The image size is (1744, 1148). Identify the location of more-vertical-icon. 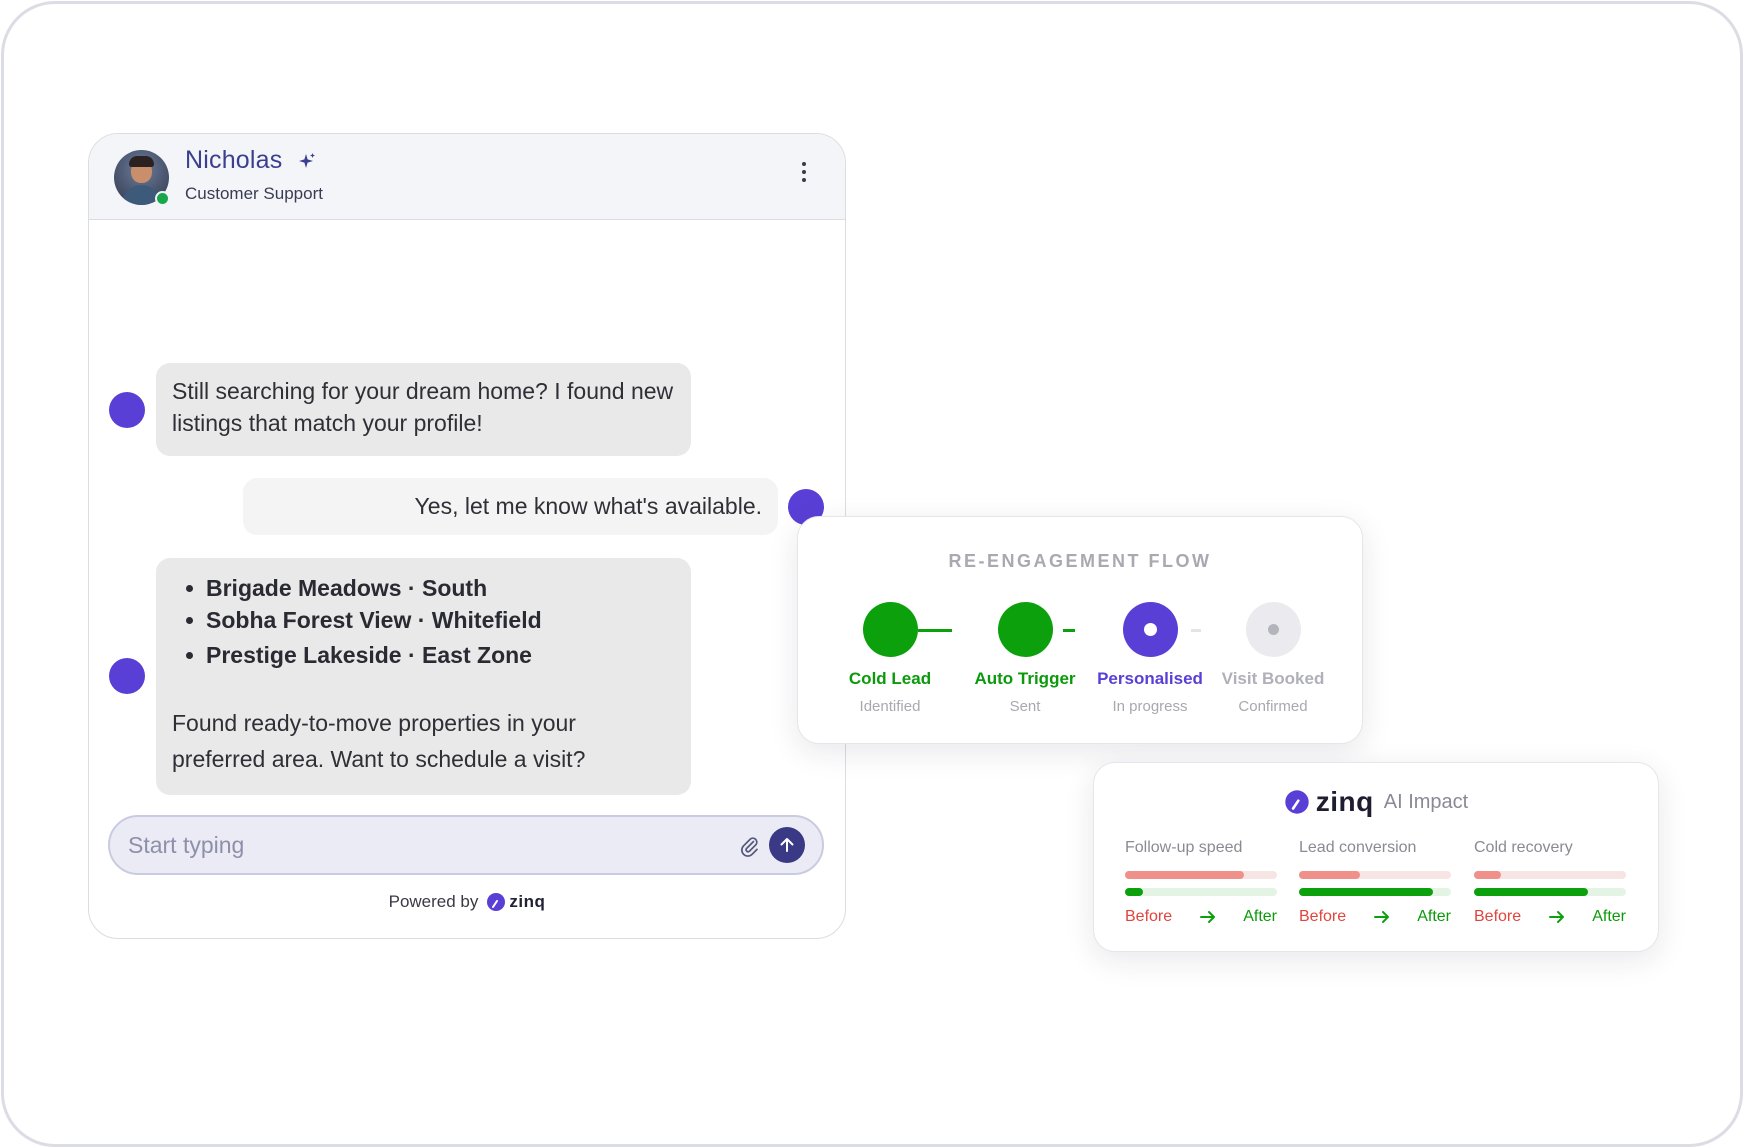
(804, 175).